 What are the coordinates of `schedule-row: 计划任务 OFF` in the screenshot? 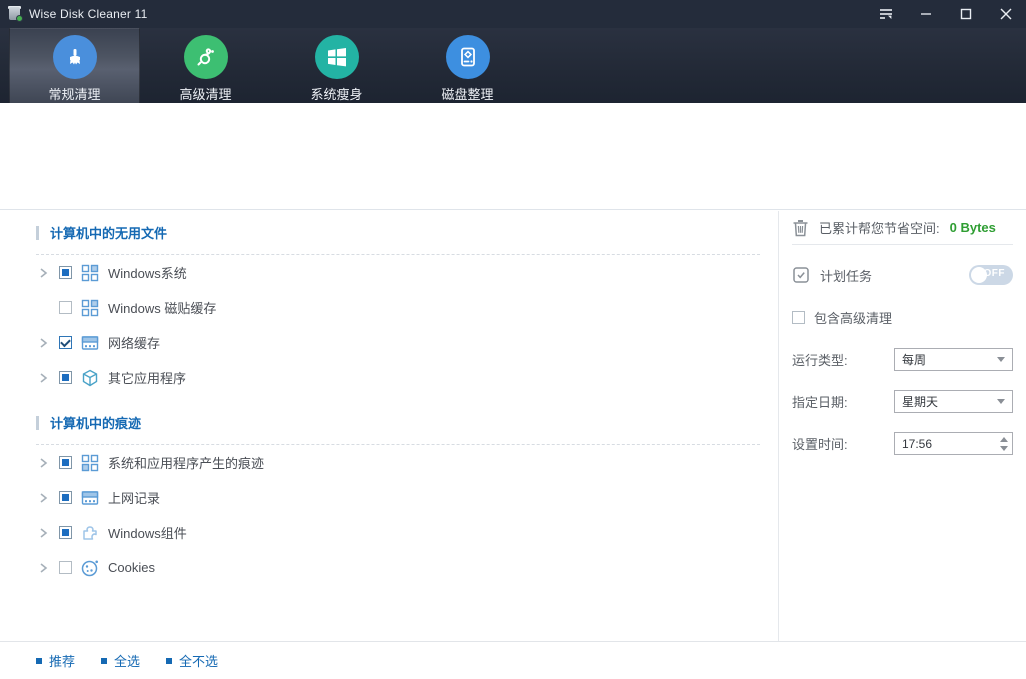 It's located at (902, 275).